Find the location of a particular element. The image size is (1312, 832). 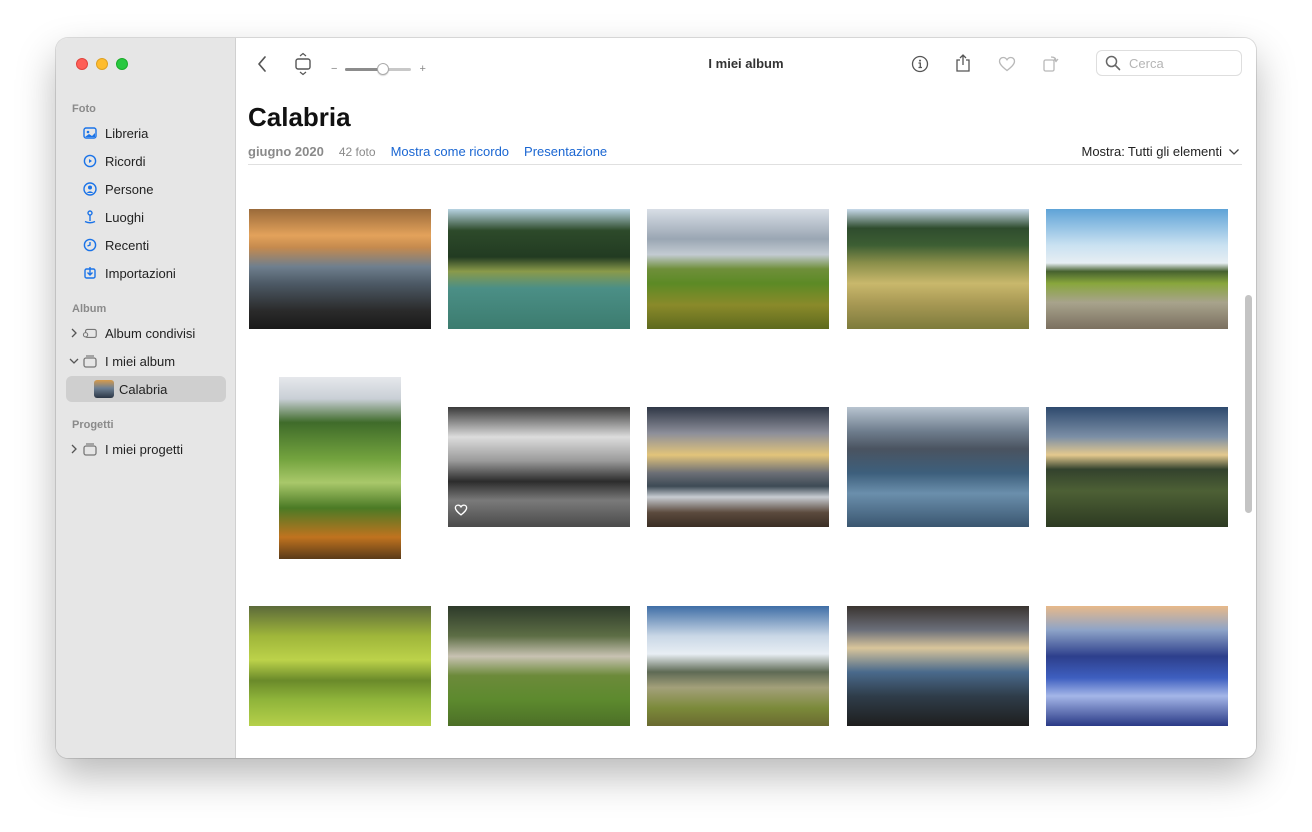

sidebar-item-libreria: Libreria is located at coordinates (146, 133).